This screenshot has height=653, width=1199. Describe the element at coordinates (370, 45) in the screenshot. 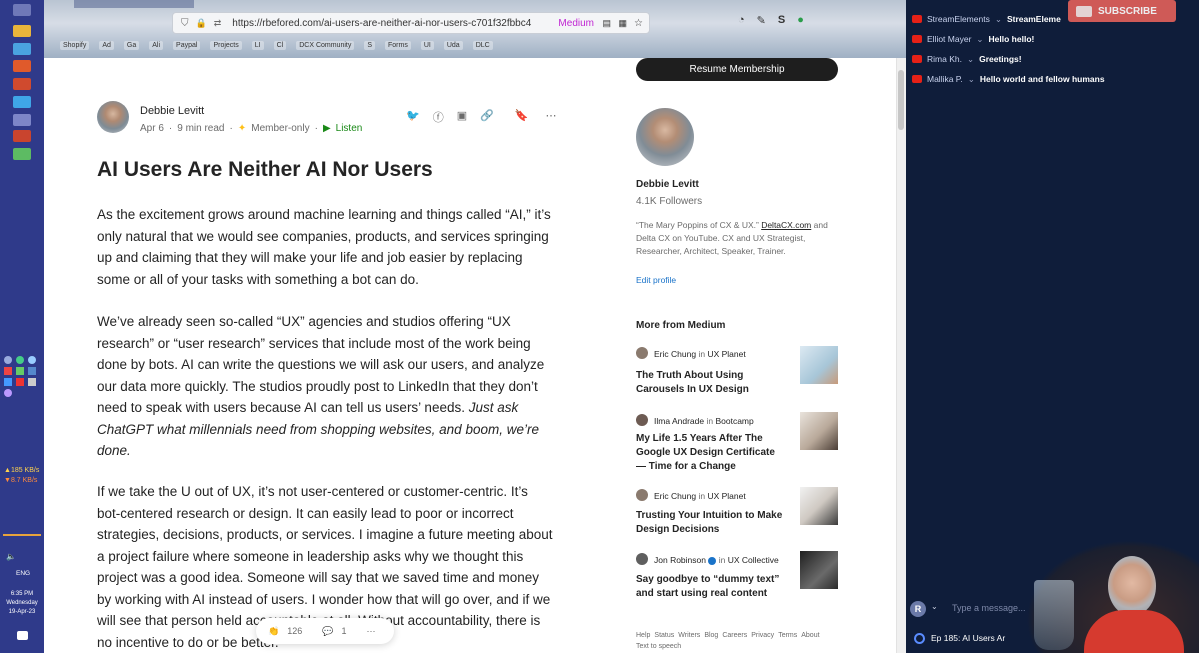

I see `bookmark-item: S` at that location.